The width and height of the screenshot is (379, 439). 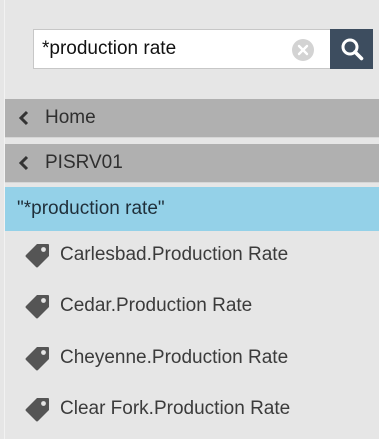 I want to click on list-item: Carlesbad.Production Rate, so click(x=192, y=255).